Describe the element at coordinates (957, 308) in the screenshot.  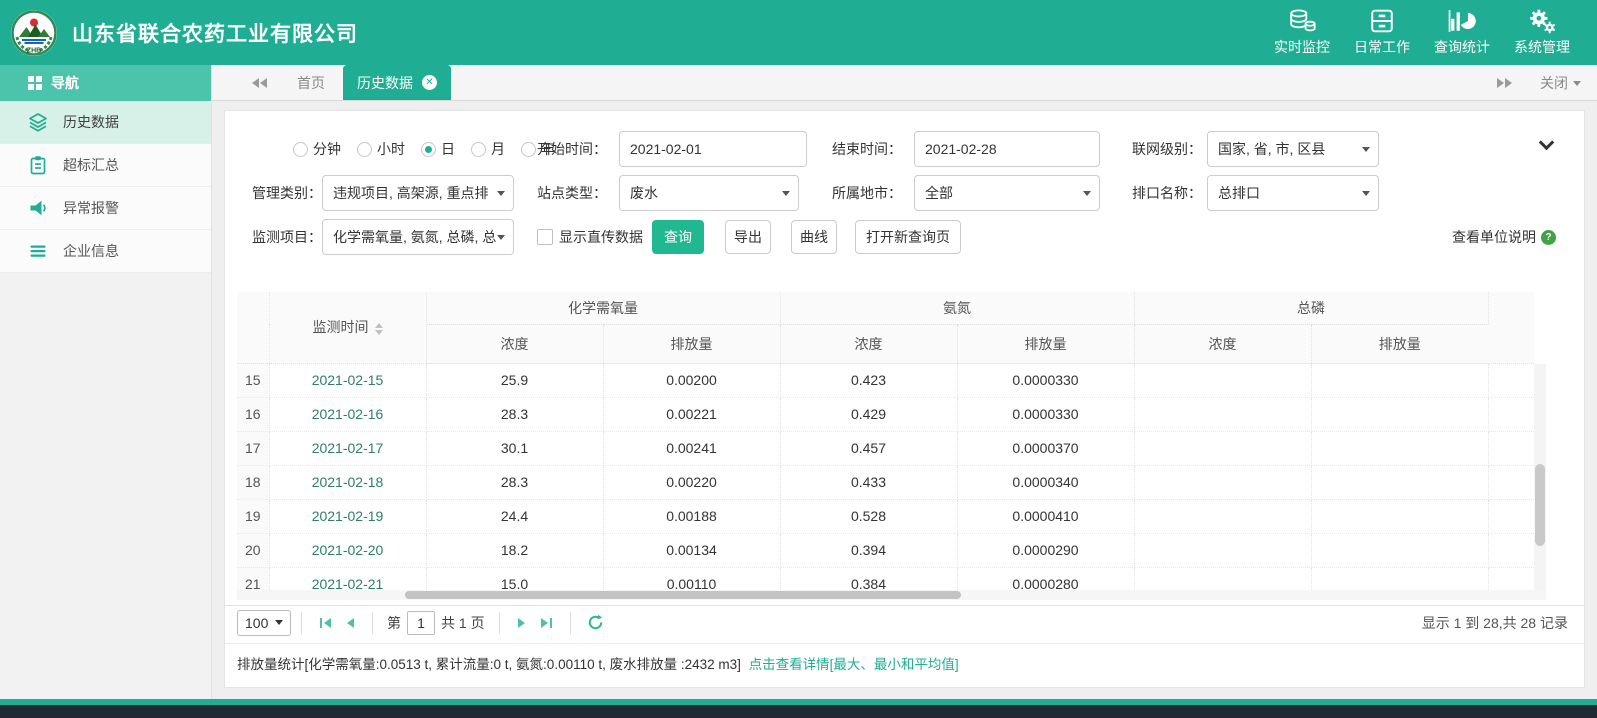
I see `group-header-ammonia: 氨氮` at that location.